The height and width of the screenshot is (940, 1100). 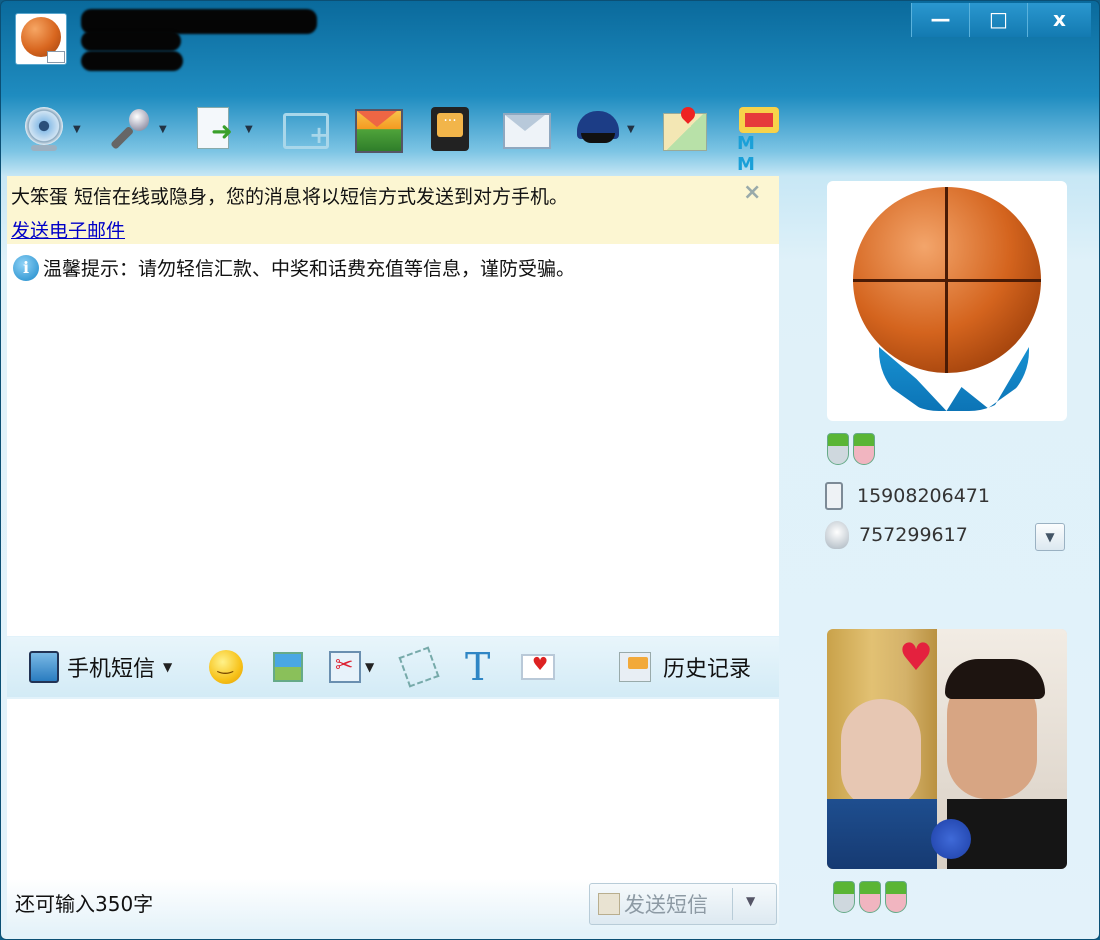 I want to click on close-button: x, so click(x=1059, y=20).